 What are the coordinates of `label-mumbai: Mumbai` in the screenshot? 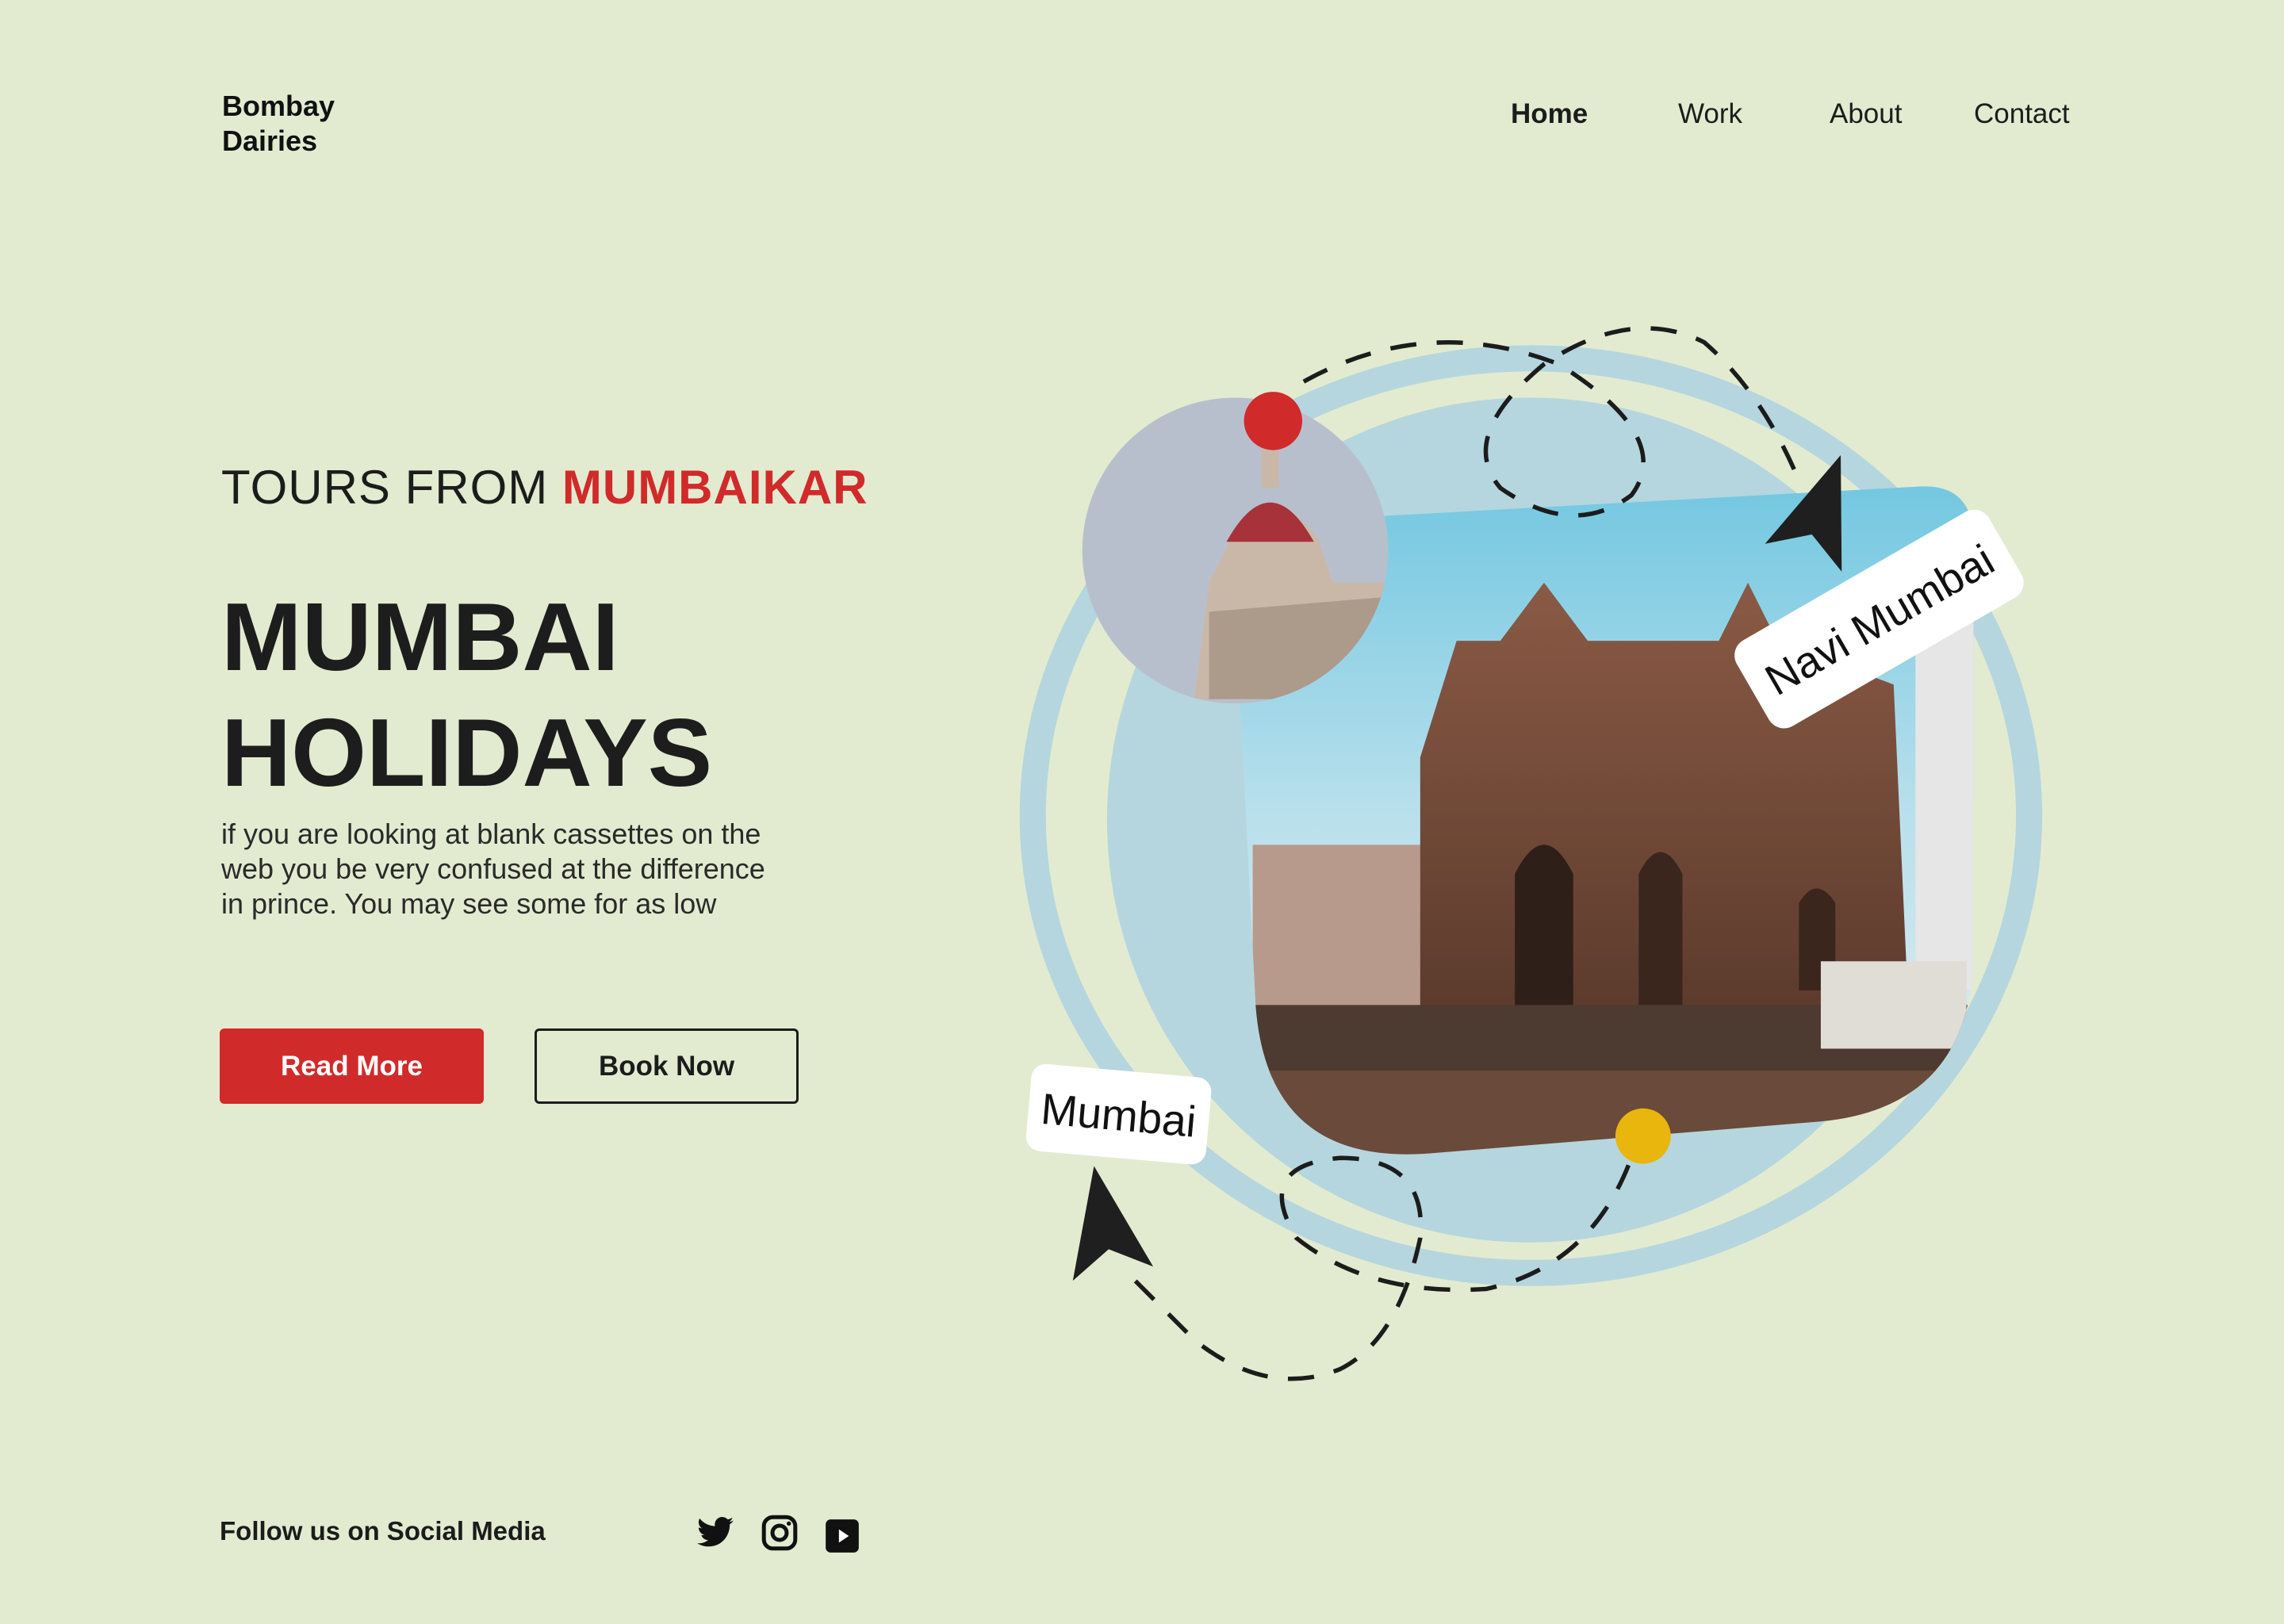 It's located at (1118, 1114).